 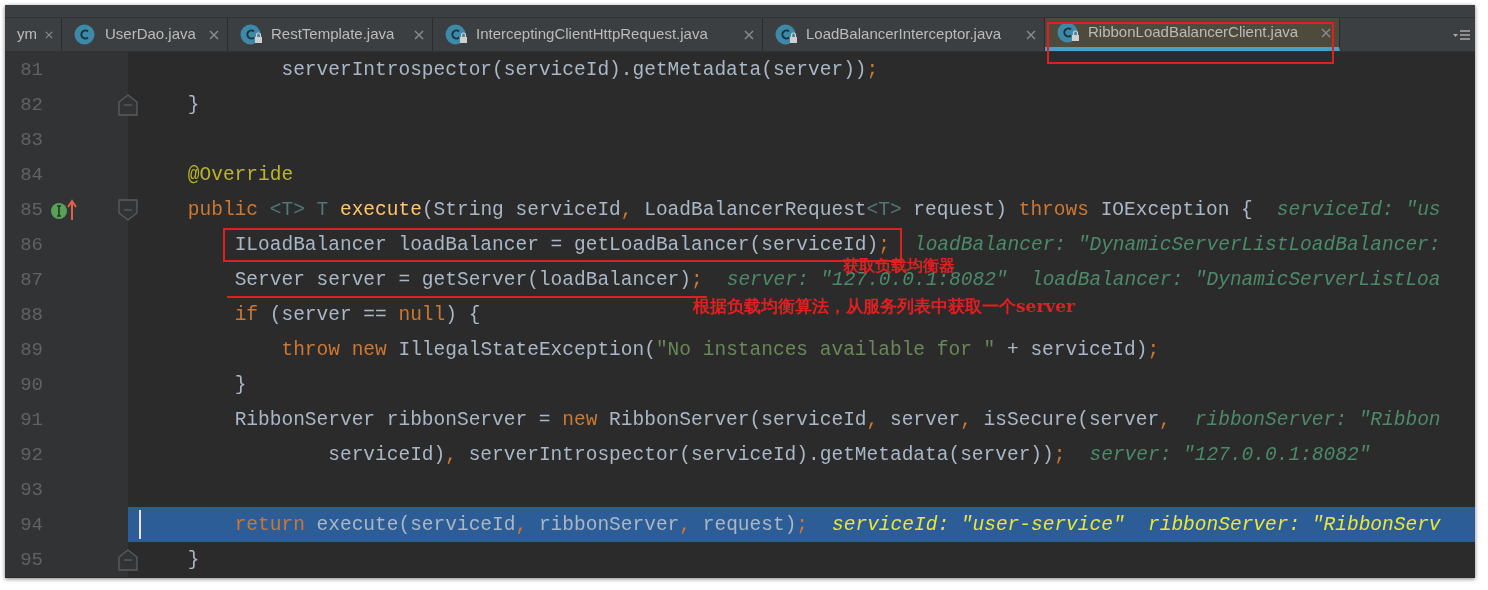 I want to click on inline-value-hint: ribbonServer: "Ribbon, so click(x=1317, y=419).